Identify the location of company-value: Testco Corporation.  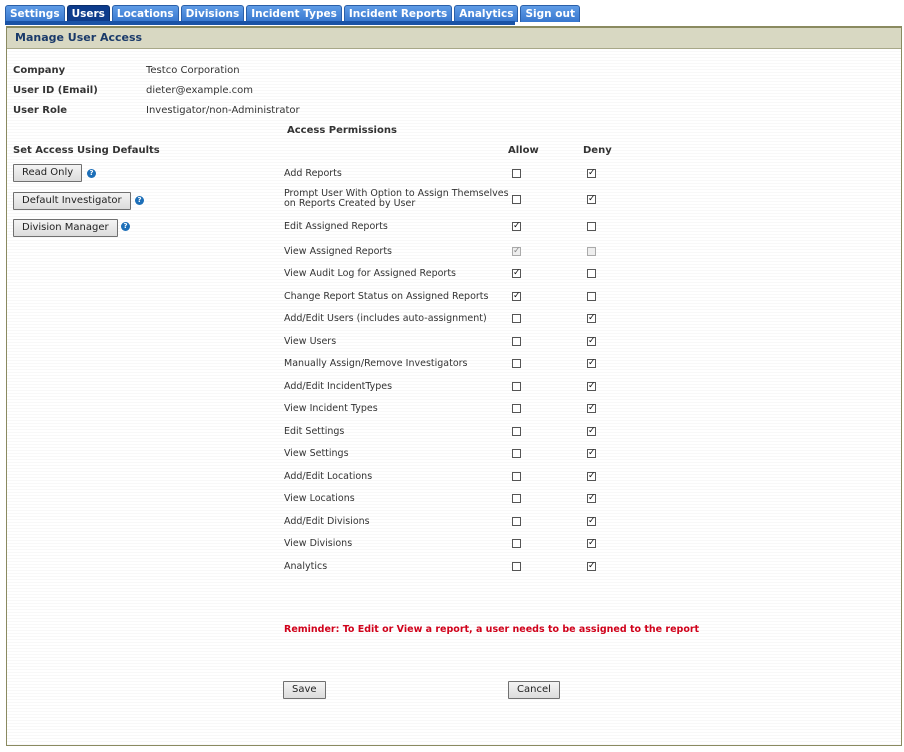
(193, 70).